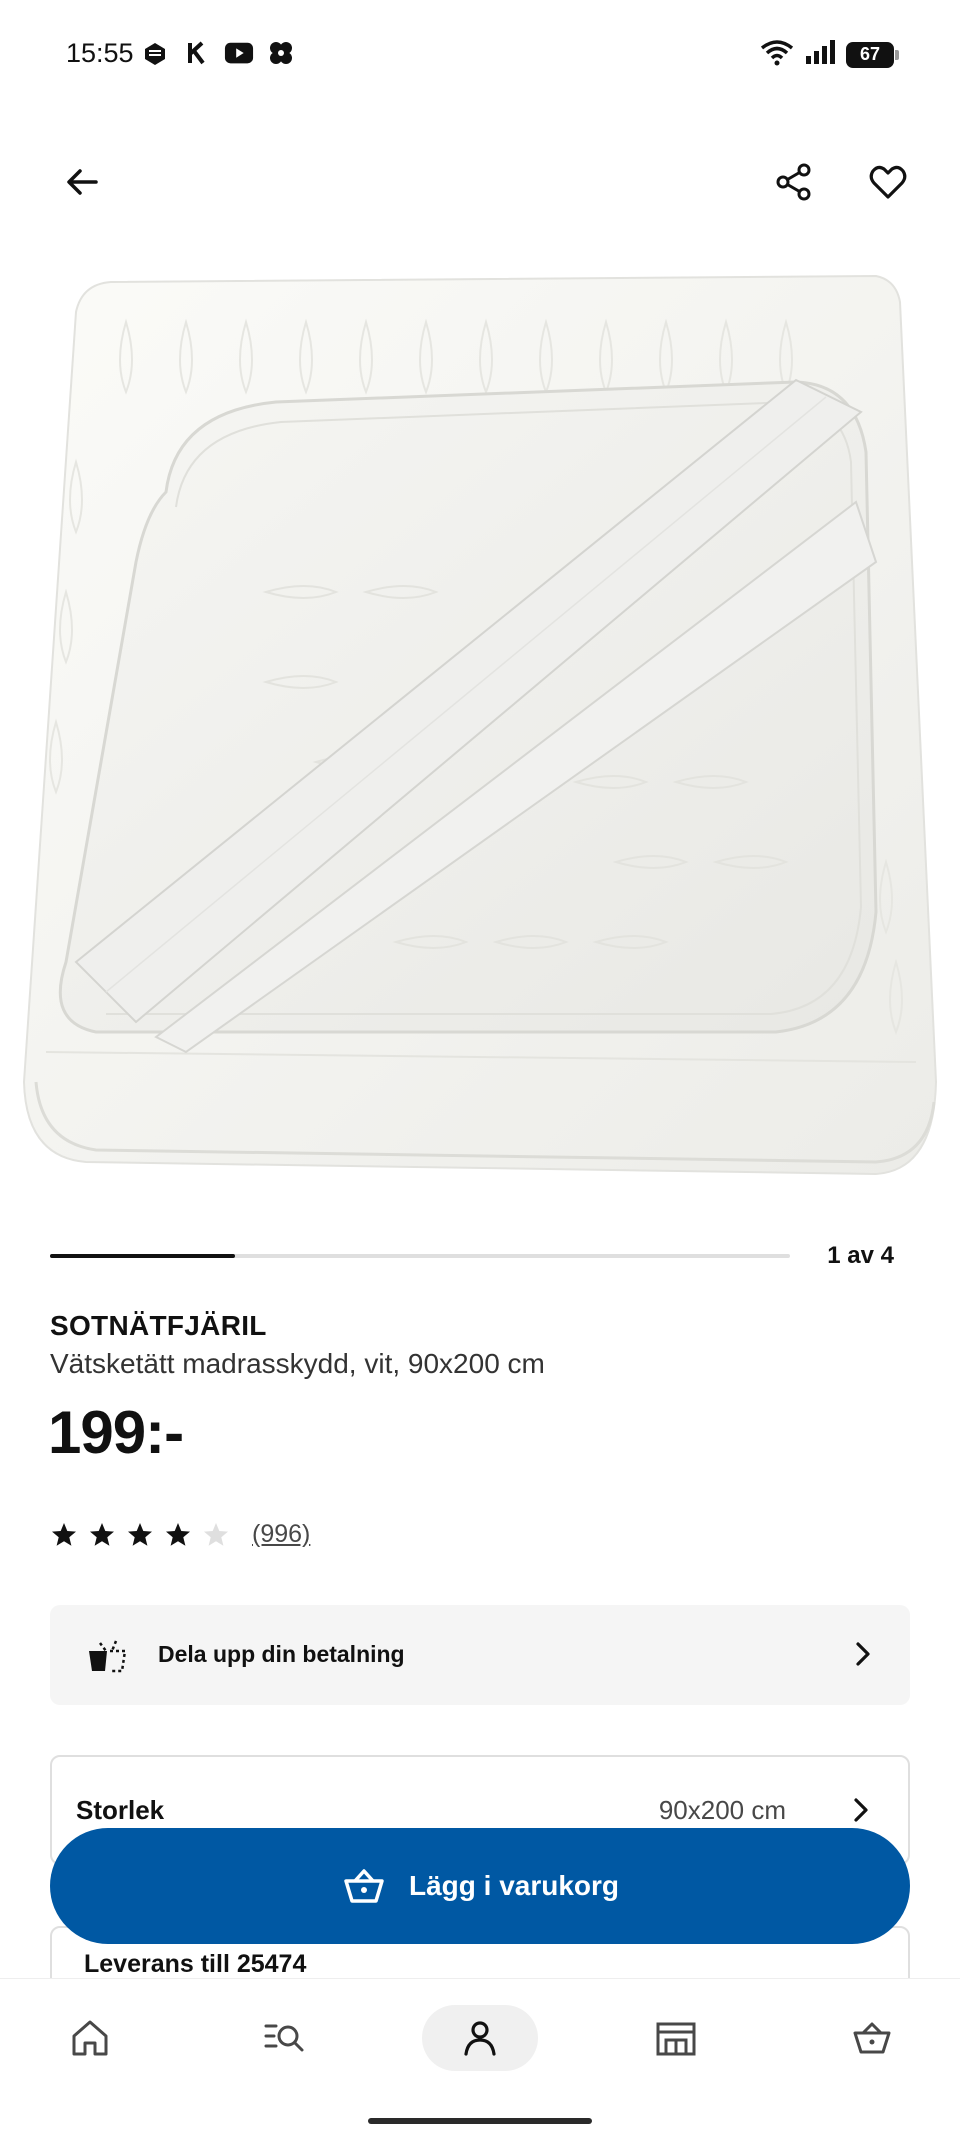  I want to click on search-list-icon, so click(284, 2038).